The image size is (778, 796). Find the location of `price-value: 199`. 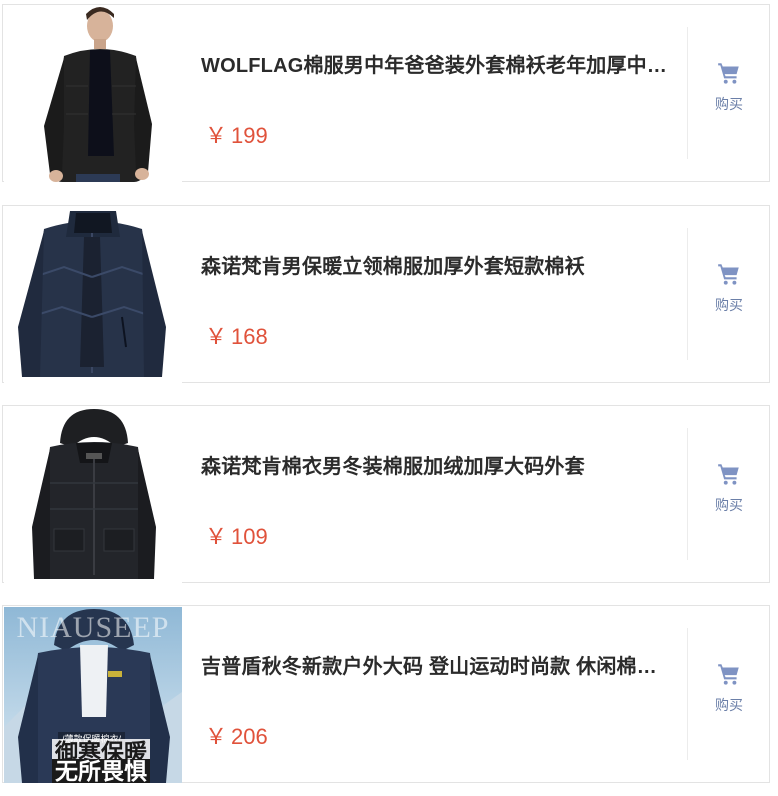

price-value: 199 is located at coordinates (249, 135).